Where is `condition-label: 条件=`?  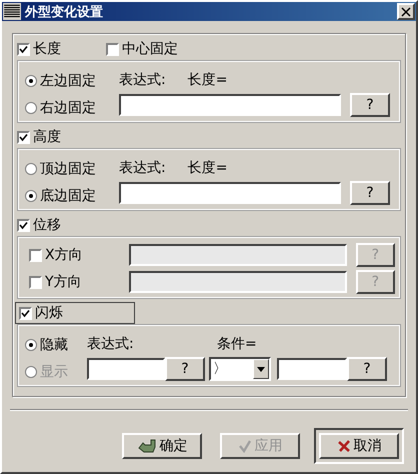 condition-label: 条件= is located at coordinates (237, 344).